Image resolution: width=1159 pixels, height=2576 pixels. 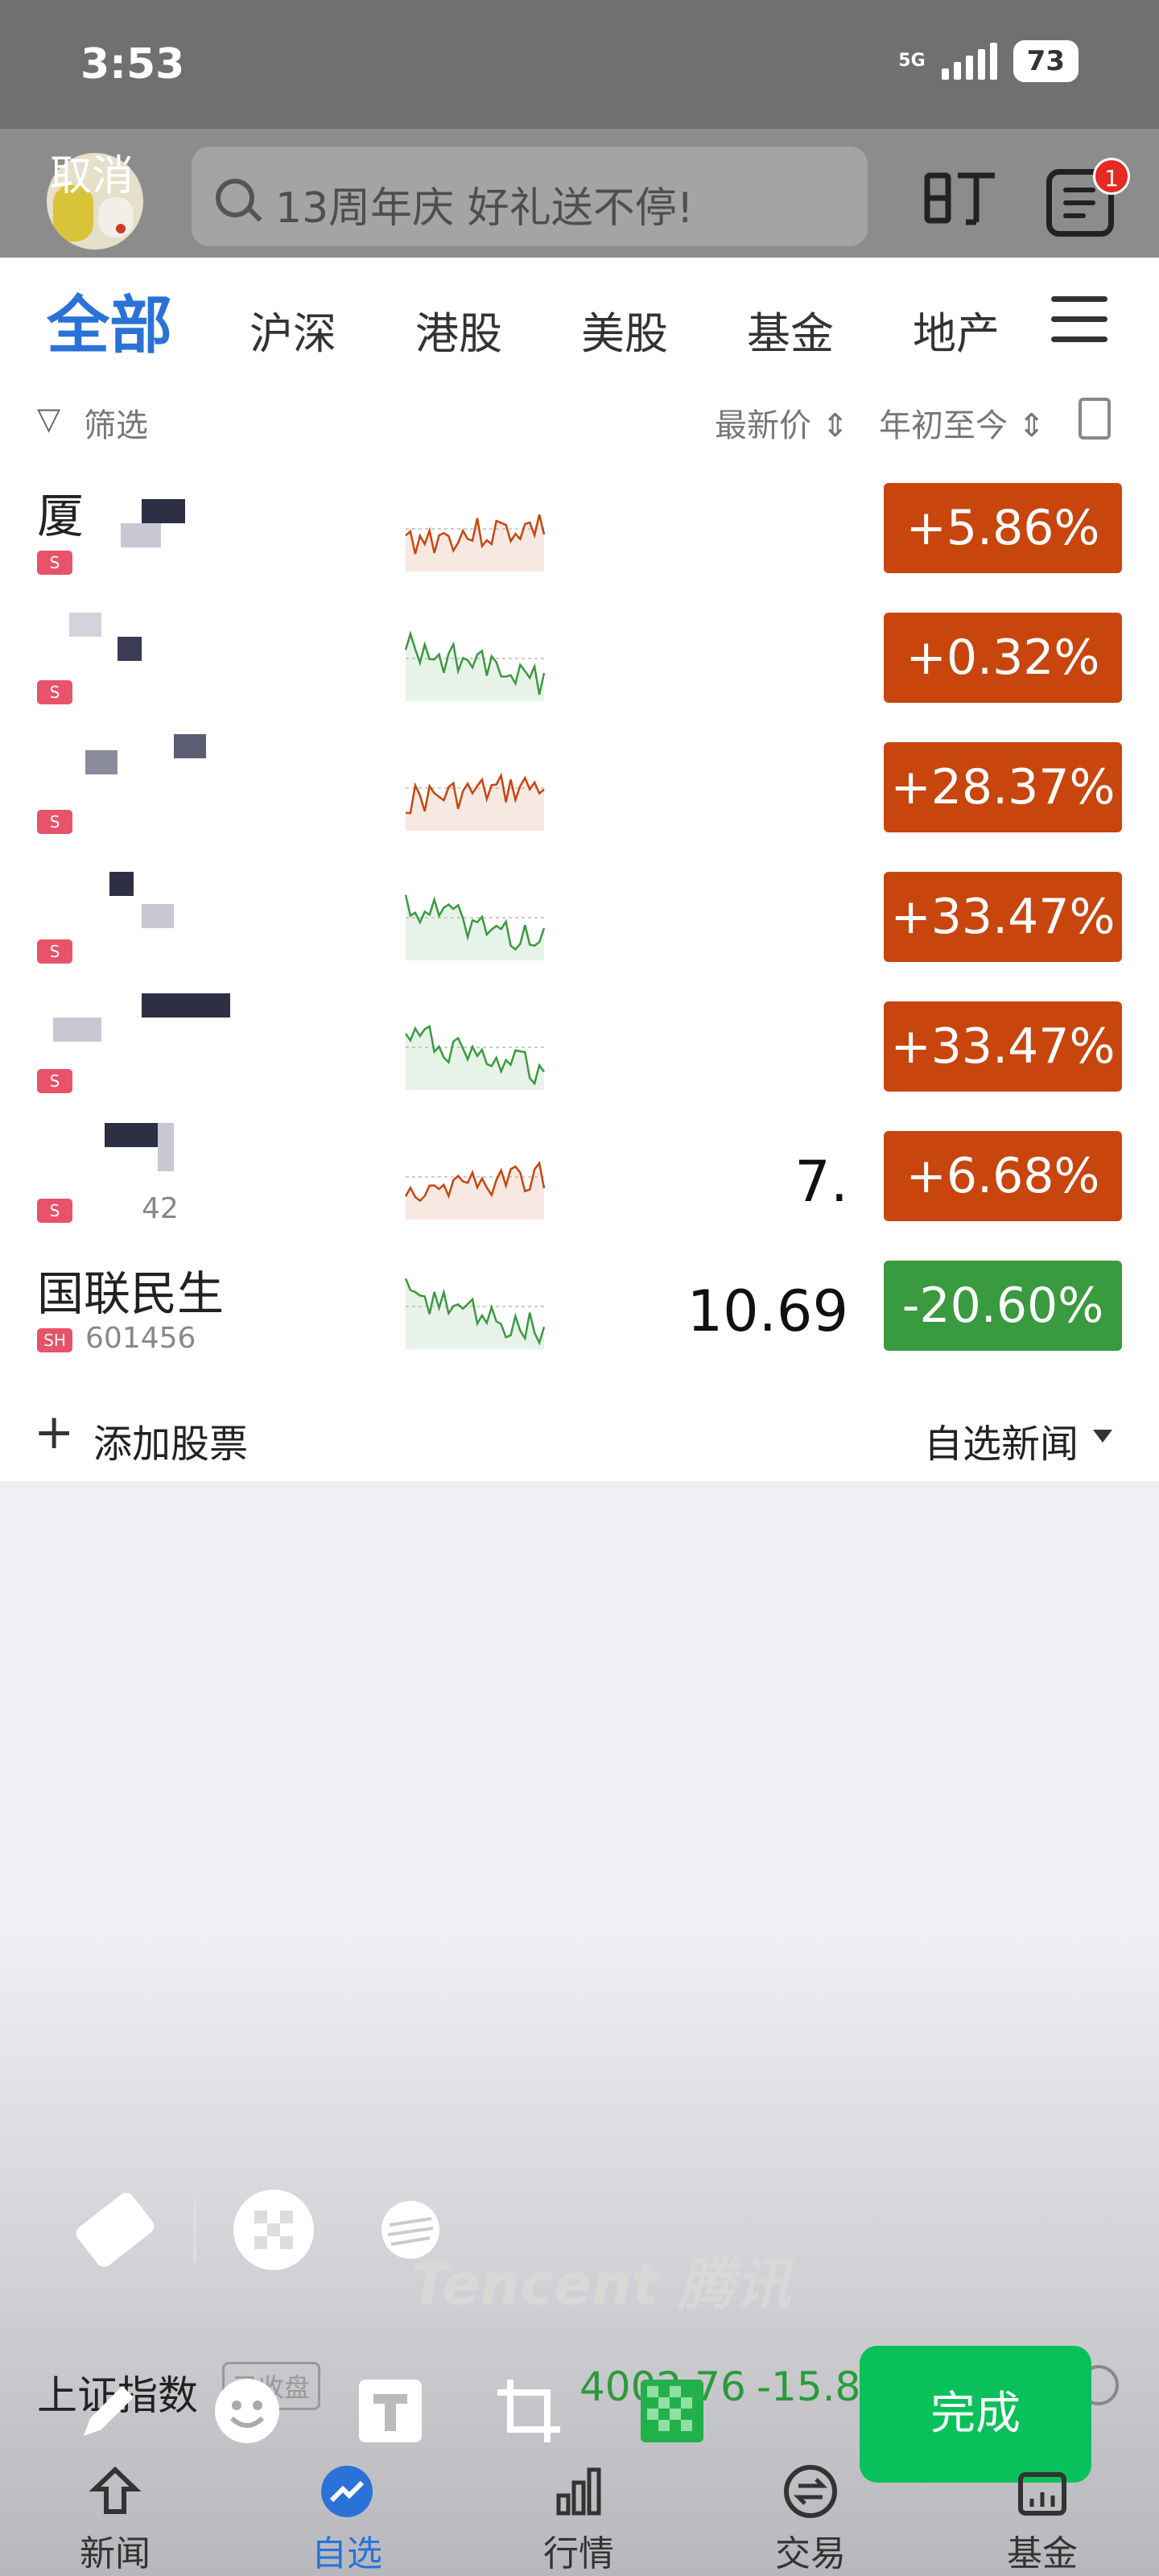 What do you see at coordinates (529, 2411) in the screenshot?
I see `crop-tool-icon` at bounding box center [529, 2411].